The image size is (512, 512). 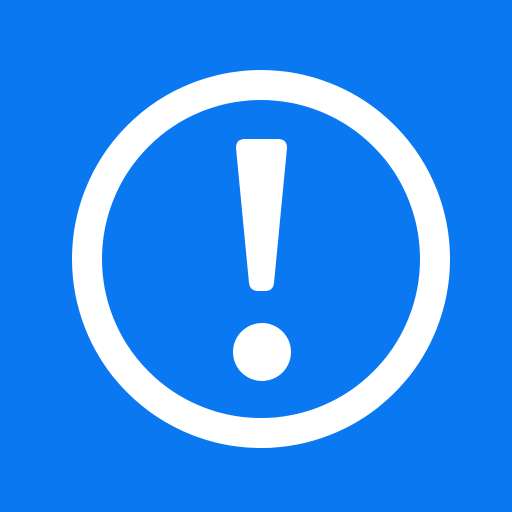 I want to click on exclamation-dot, so click(x=262, y=352).